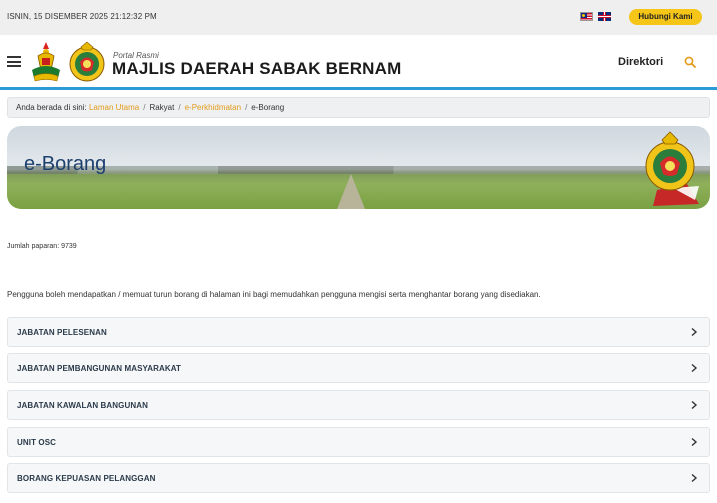  I want to click on accordion-jabatan-pelesenan: JABATAN PELESENAN, so click(358, 332).